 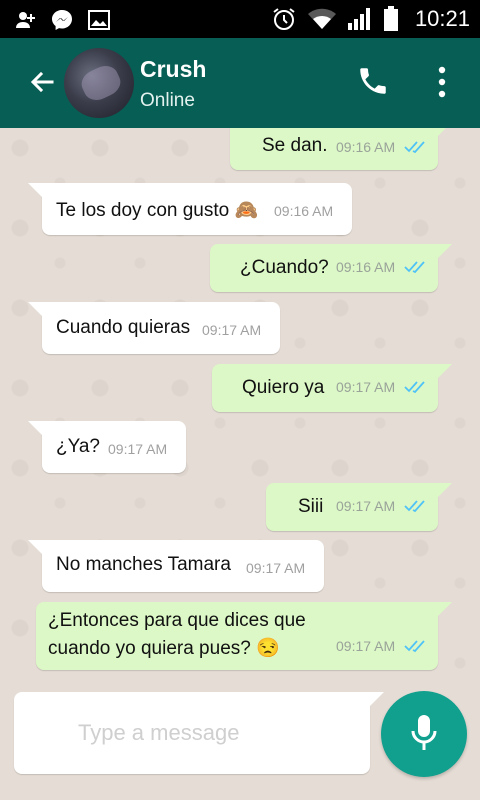 What do you see at coordinates (240, 83) in the screenshot?
I see `chat-header: Crush Online` at bounding box center [240, 83].